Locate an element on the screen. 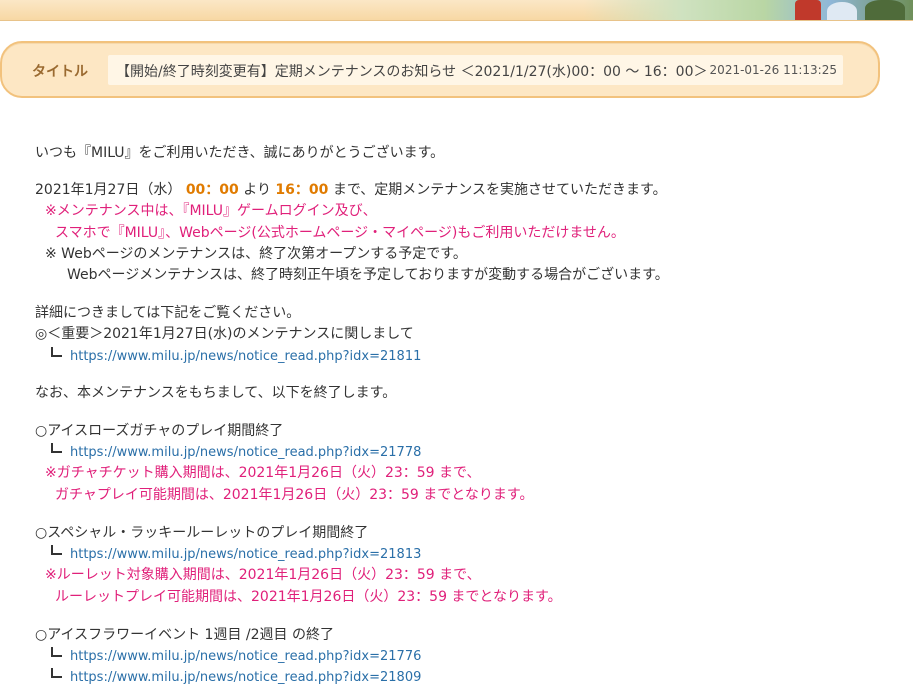 The image size is (913, 693). schedule-end-time: 16：00 is located at coordinates (302, 190).